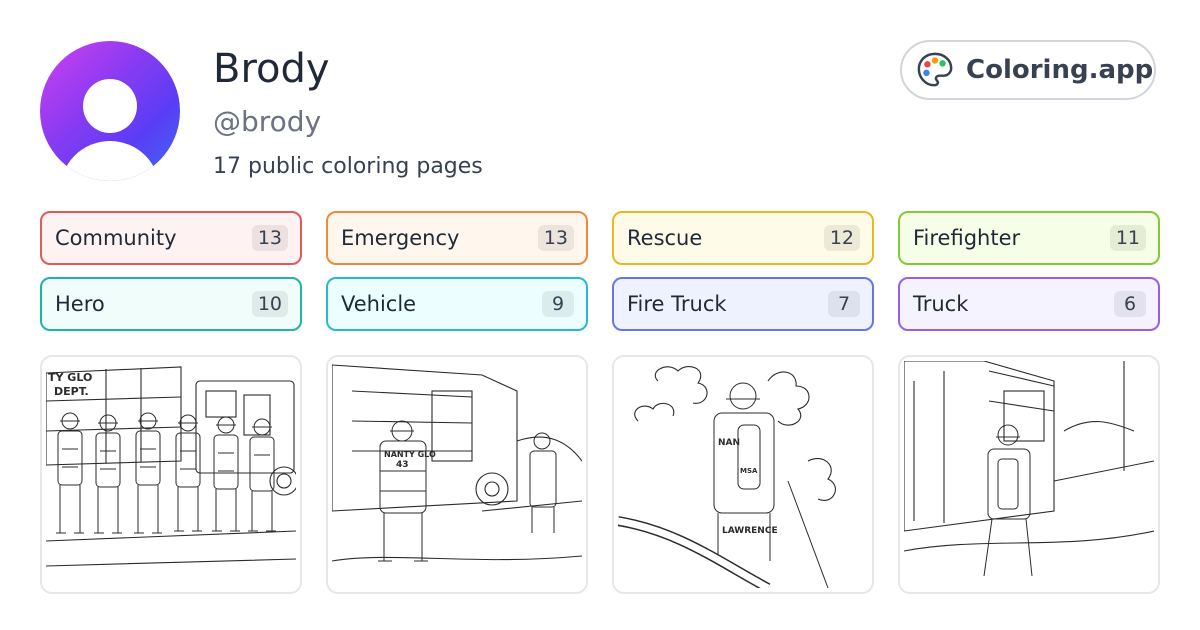 The height and width of the screenshot is (630, 1200). What do you see at coordinates (348, 166) in the screenshot?
I see `public-pages-count: 17 public coloring pages` at bounding box center [348, 166].